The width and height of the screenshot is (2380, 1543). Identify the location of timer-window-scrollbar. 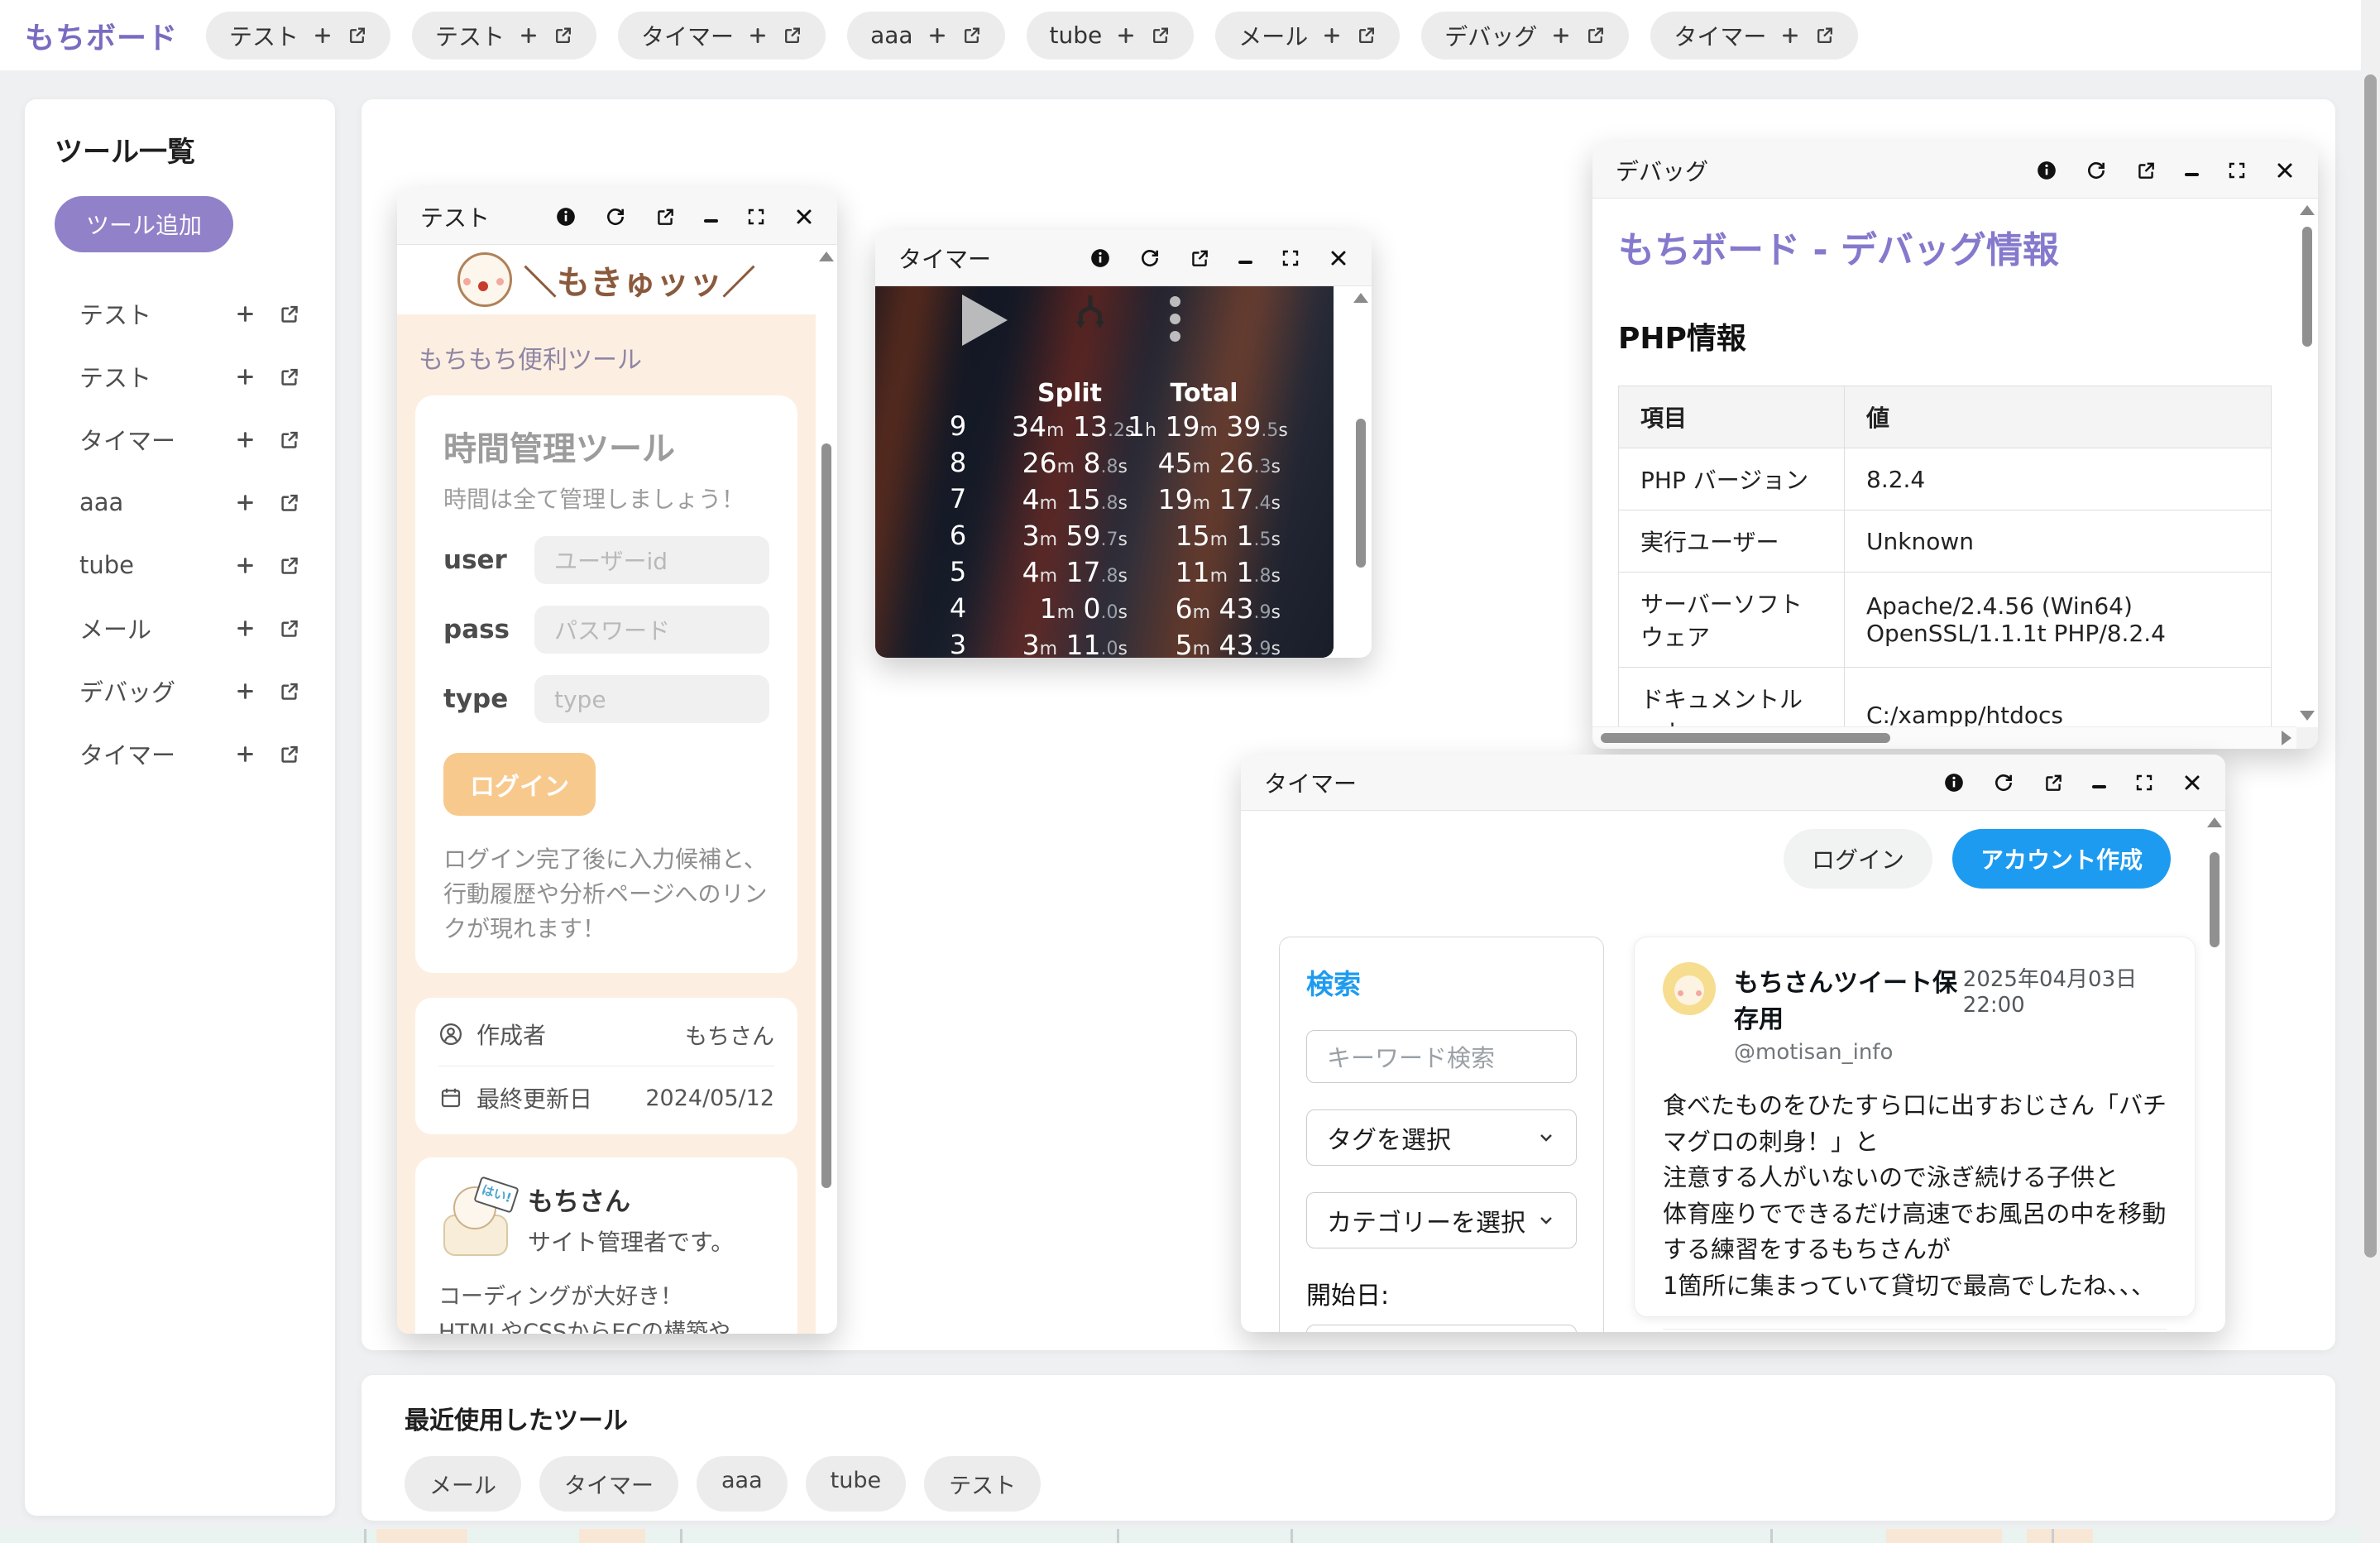
(1361, 472).